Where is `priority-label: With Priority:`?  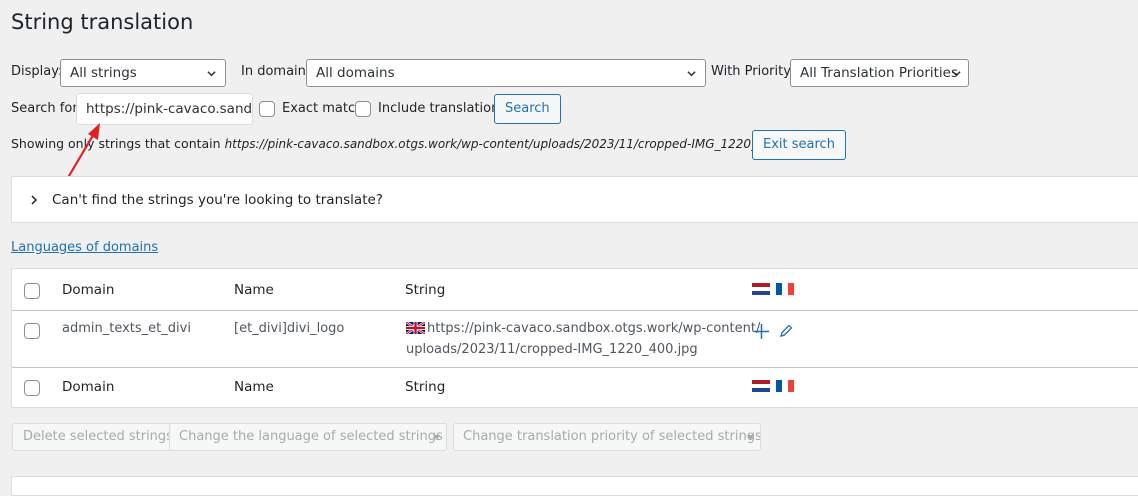
priority-label: With Priority: is located at coordinates (753, 71).